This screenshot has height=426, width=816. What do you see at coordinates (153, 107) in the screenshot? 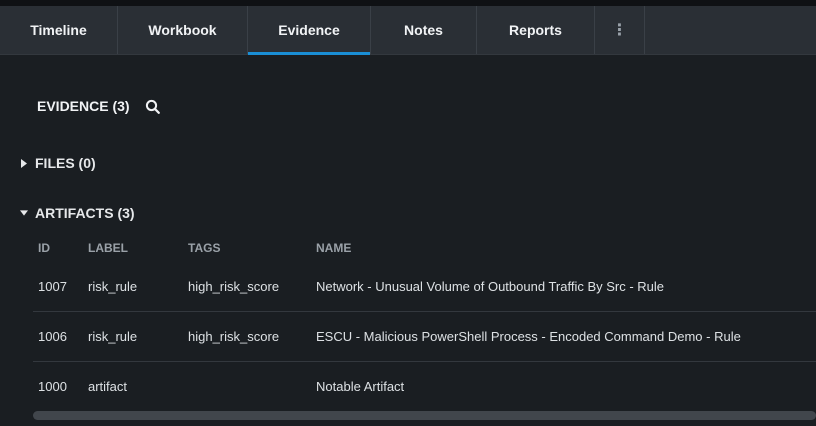
I see `search-icon` at bounding box center [153, 107].